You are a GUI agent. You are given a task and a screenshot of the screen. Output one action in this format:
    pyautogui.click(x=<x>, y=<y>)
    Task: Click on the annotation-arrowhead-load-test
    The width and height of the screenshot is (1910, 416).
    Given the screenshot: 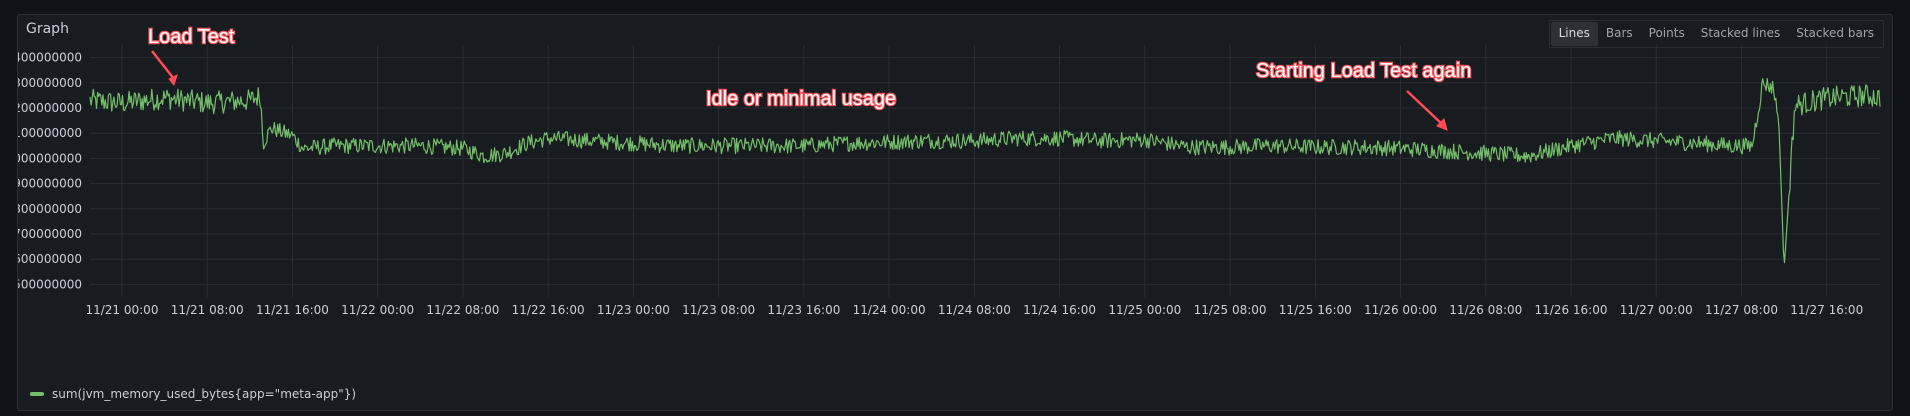 What is the action you would take?
    pyautogui.click(x=173, y=80)
    